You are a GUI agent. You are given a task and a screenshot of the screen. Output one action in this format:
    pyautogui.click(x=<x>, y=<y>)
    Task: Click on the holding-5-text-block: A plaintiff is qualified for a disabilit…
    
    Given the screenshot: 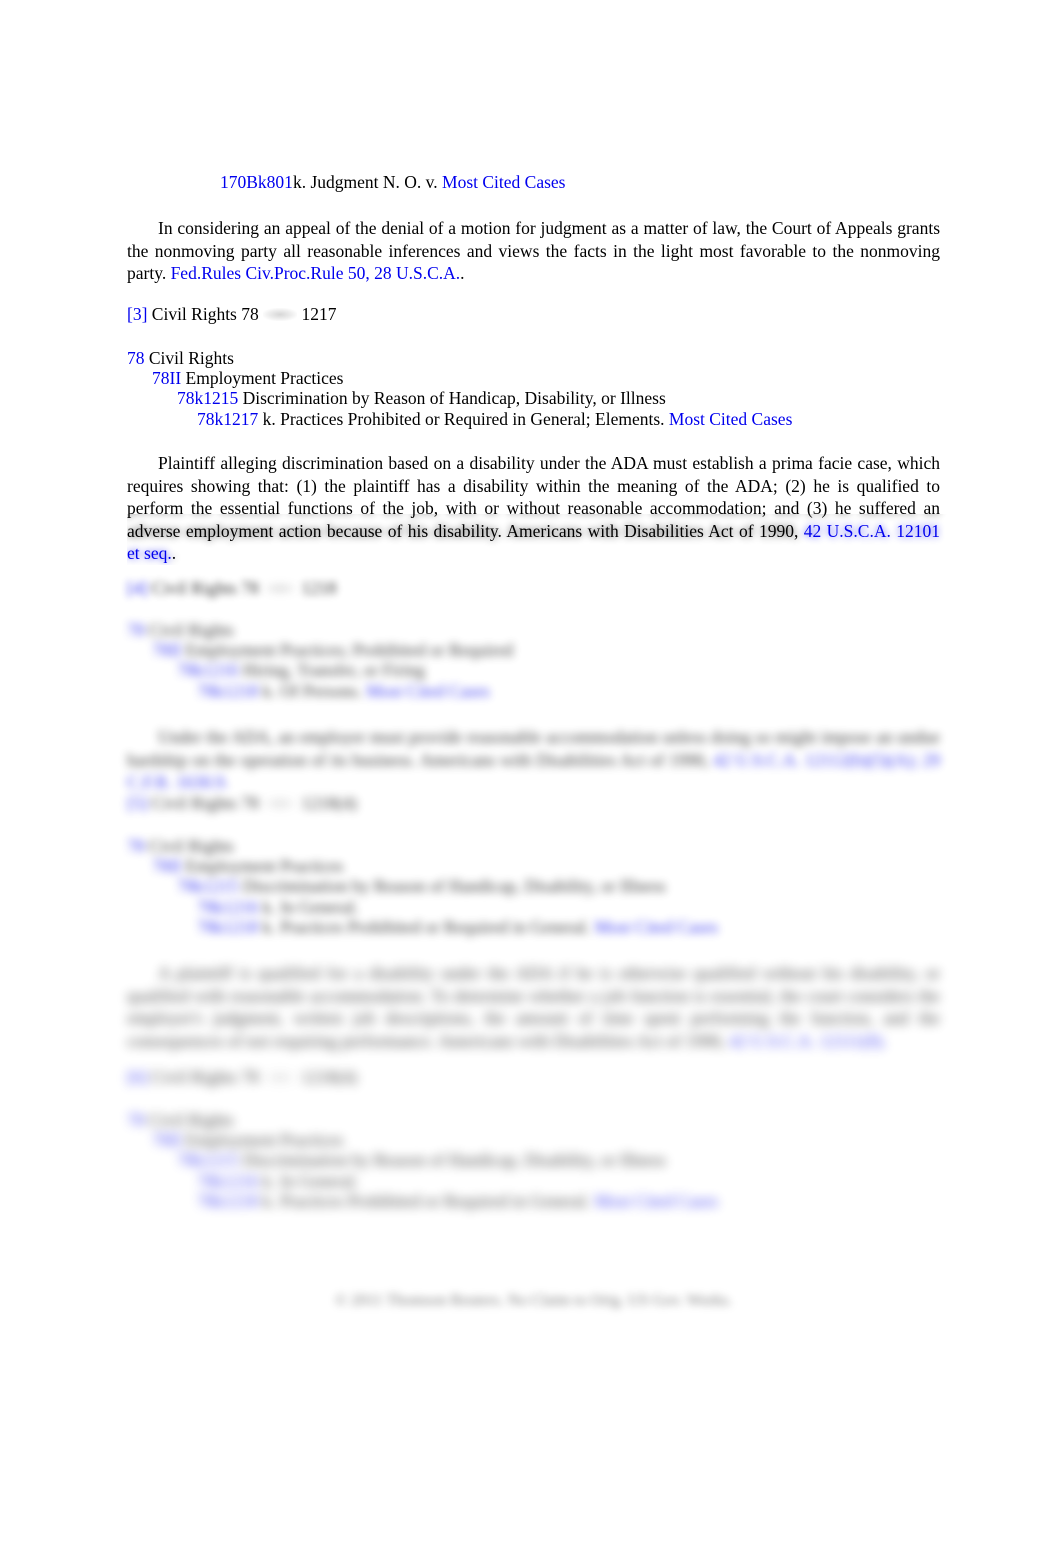 What is the action you would take?
    pyautogui.click(x=533, y=1007)
    